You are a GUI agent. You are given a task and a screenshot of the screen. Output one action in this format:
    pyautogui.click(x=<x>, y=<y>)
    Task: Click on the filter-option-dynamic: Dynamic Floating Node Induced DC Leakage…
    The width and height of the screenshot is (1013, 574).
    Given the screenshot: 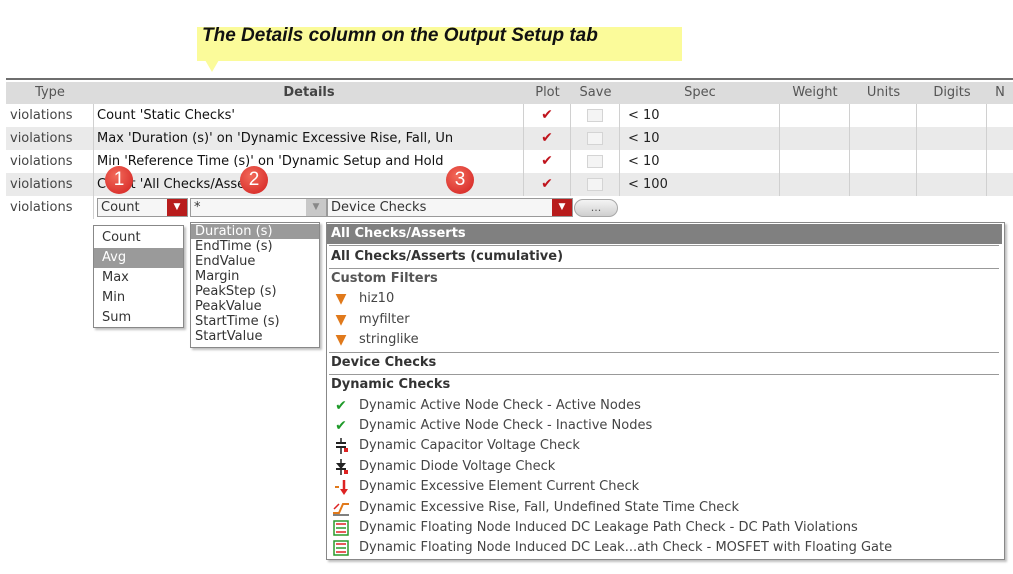 What is the action you would take?
    pyautogui.click(x=664, y=528)
    